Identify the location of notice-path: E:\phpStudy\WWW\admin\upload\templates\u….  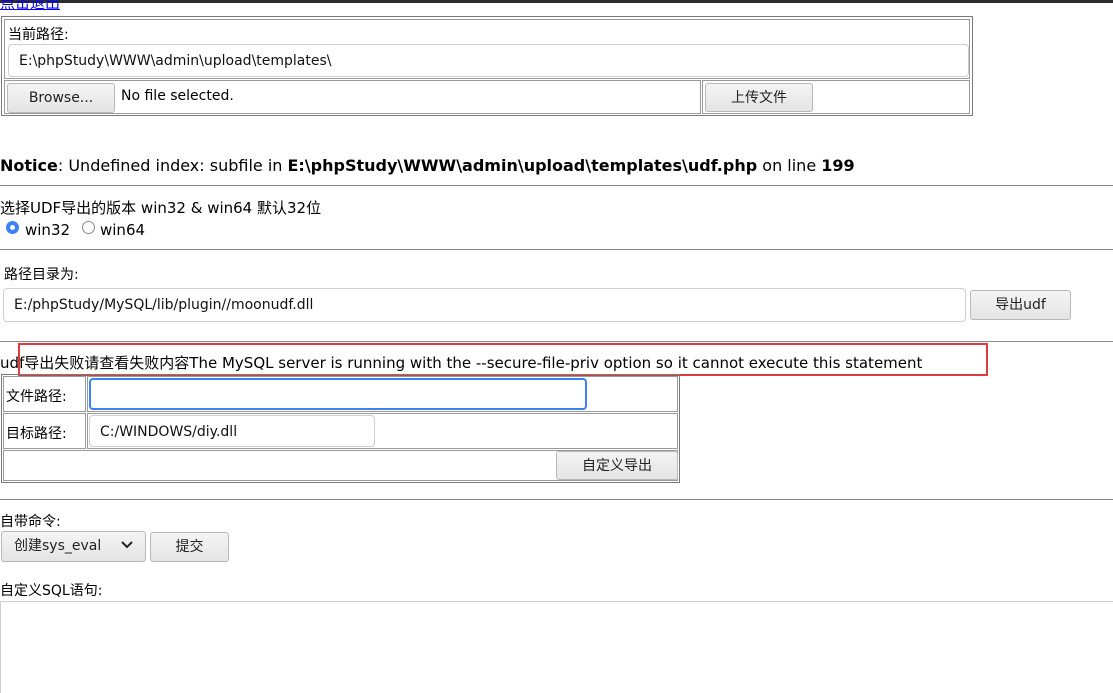
(522, 165).